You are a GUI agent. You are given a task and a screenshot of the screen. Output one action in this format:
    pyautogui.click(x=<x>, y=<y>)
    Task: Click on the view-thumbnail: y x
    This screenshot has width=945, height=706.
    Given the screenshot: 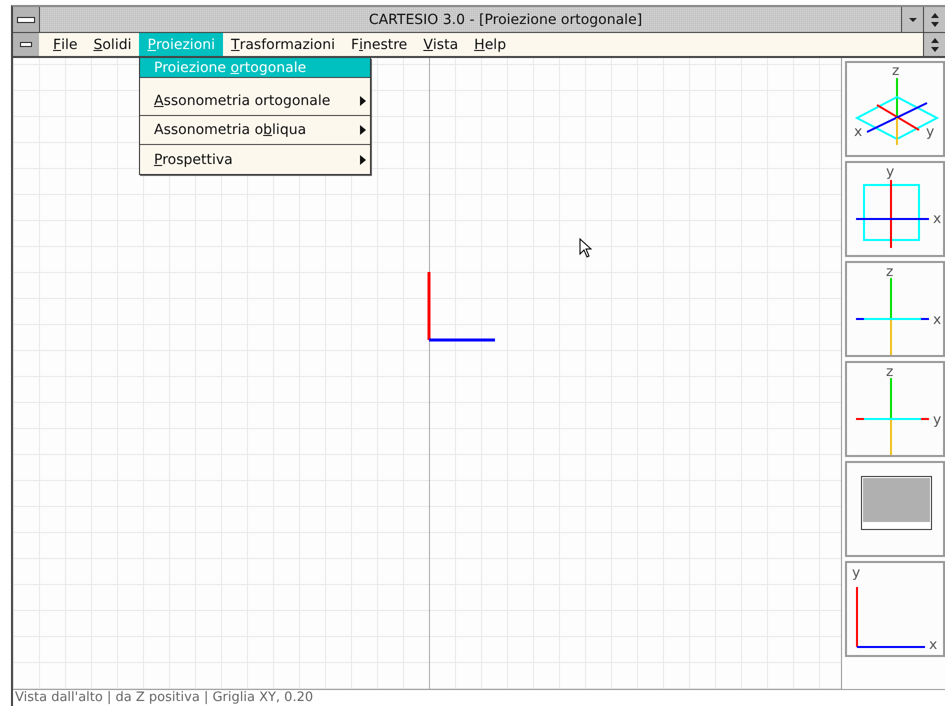 What is the action you would take?
    pyautogui.click(x=895, y=609)
    